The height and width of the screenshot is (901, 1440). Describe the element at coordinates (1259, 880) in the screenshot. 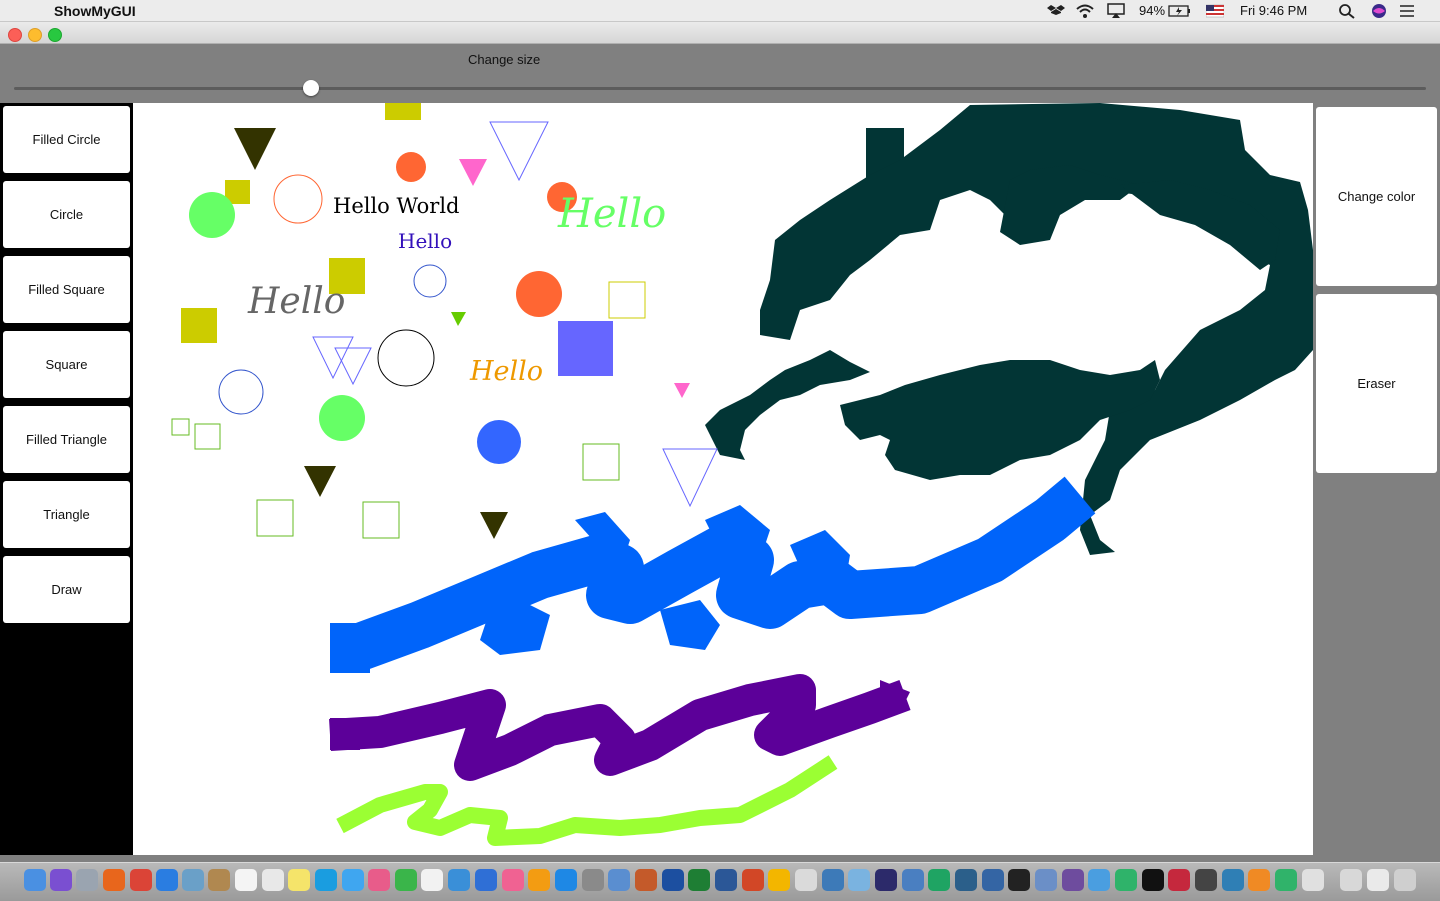

I see `vlc-icon` at that location.